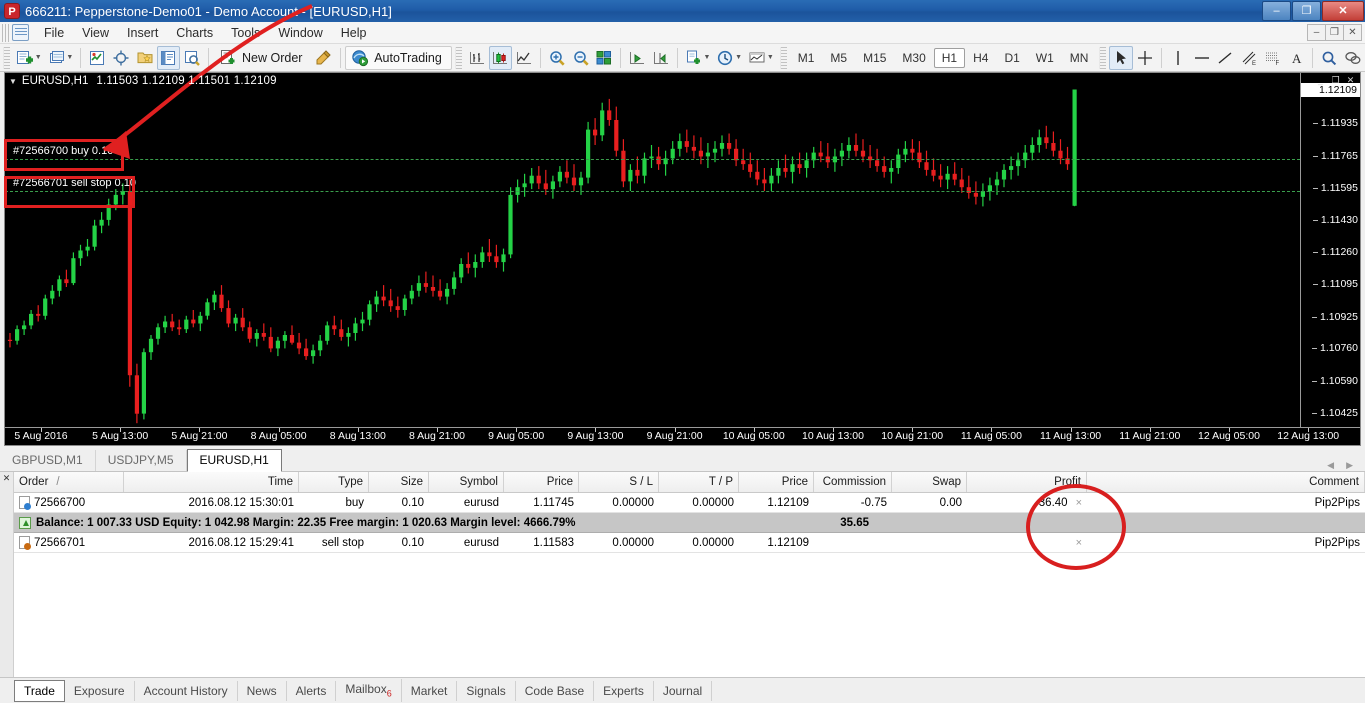  Describe the element at coordinates (783, 57) in the screenshot. I see `toolbar-grip-periods` at that location.